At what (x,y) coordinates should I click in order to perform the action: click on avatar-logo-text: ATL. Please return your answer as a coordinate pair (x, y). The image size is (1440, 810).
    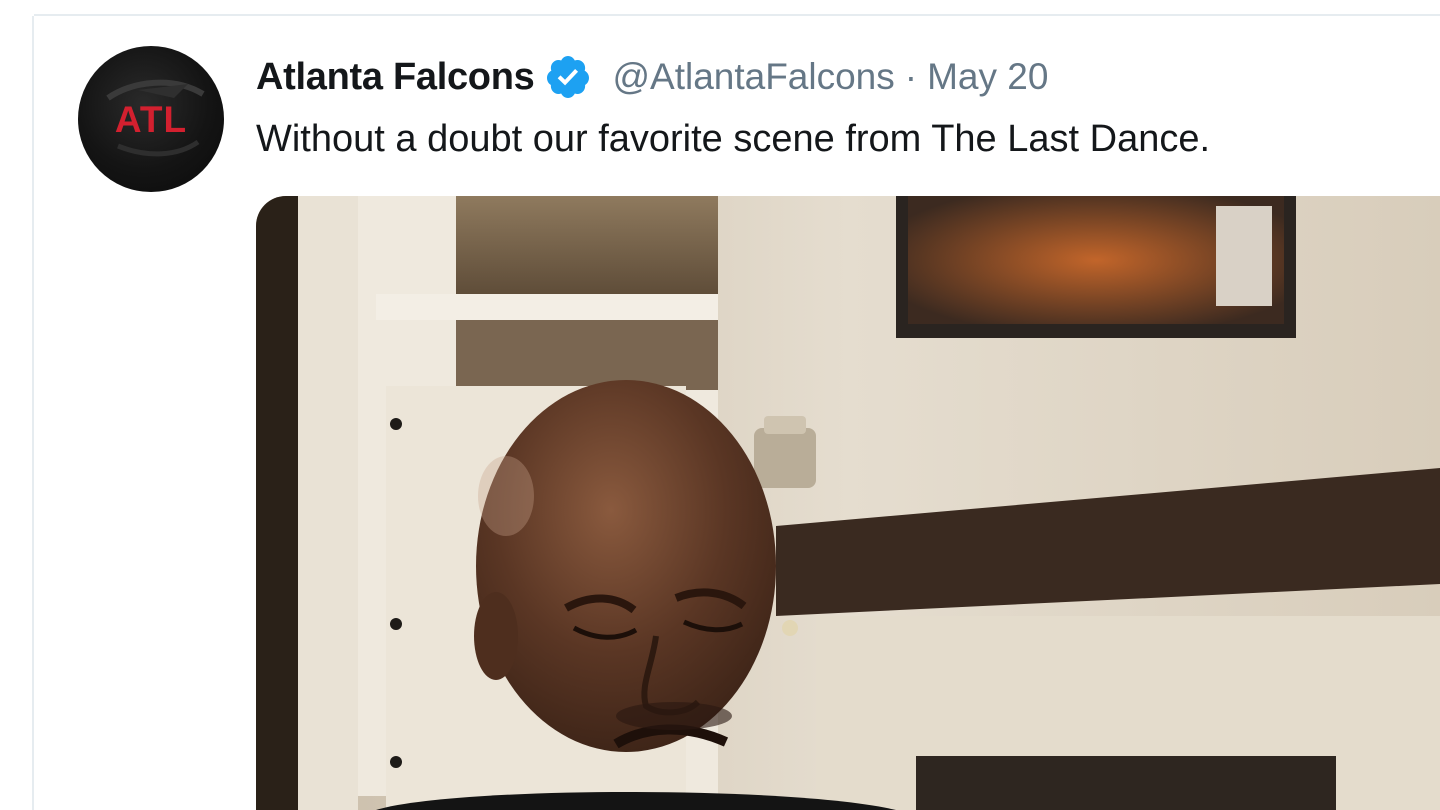
    Looking at the image, I should click on (151, 119).